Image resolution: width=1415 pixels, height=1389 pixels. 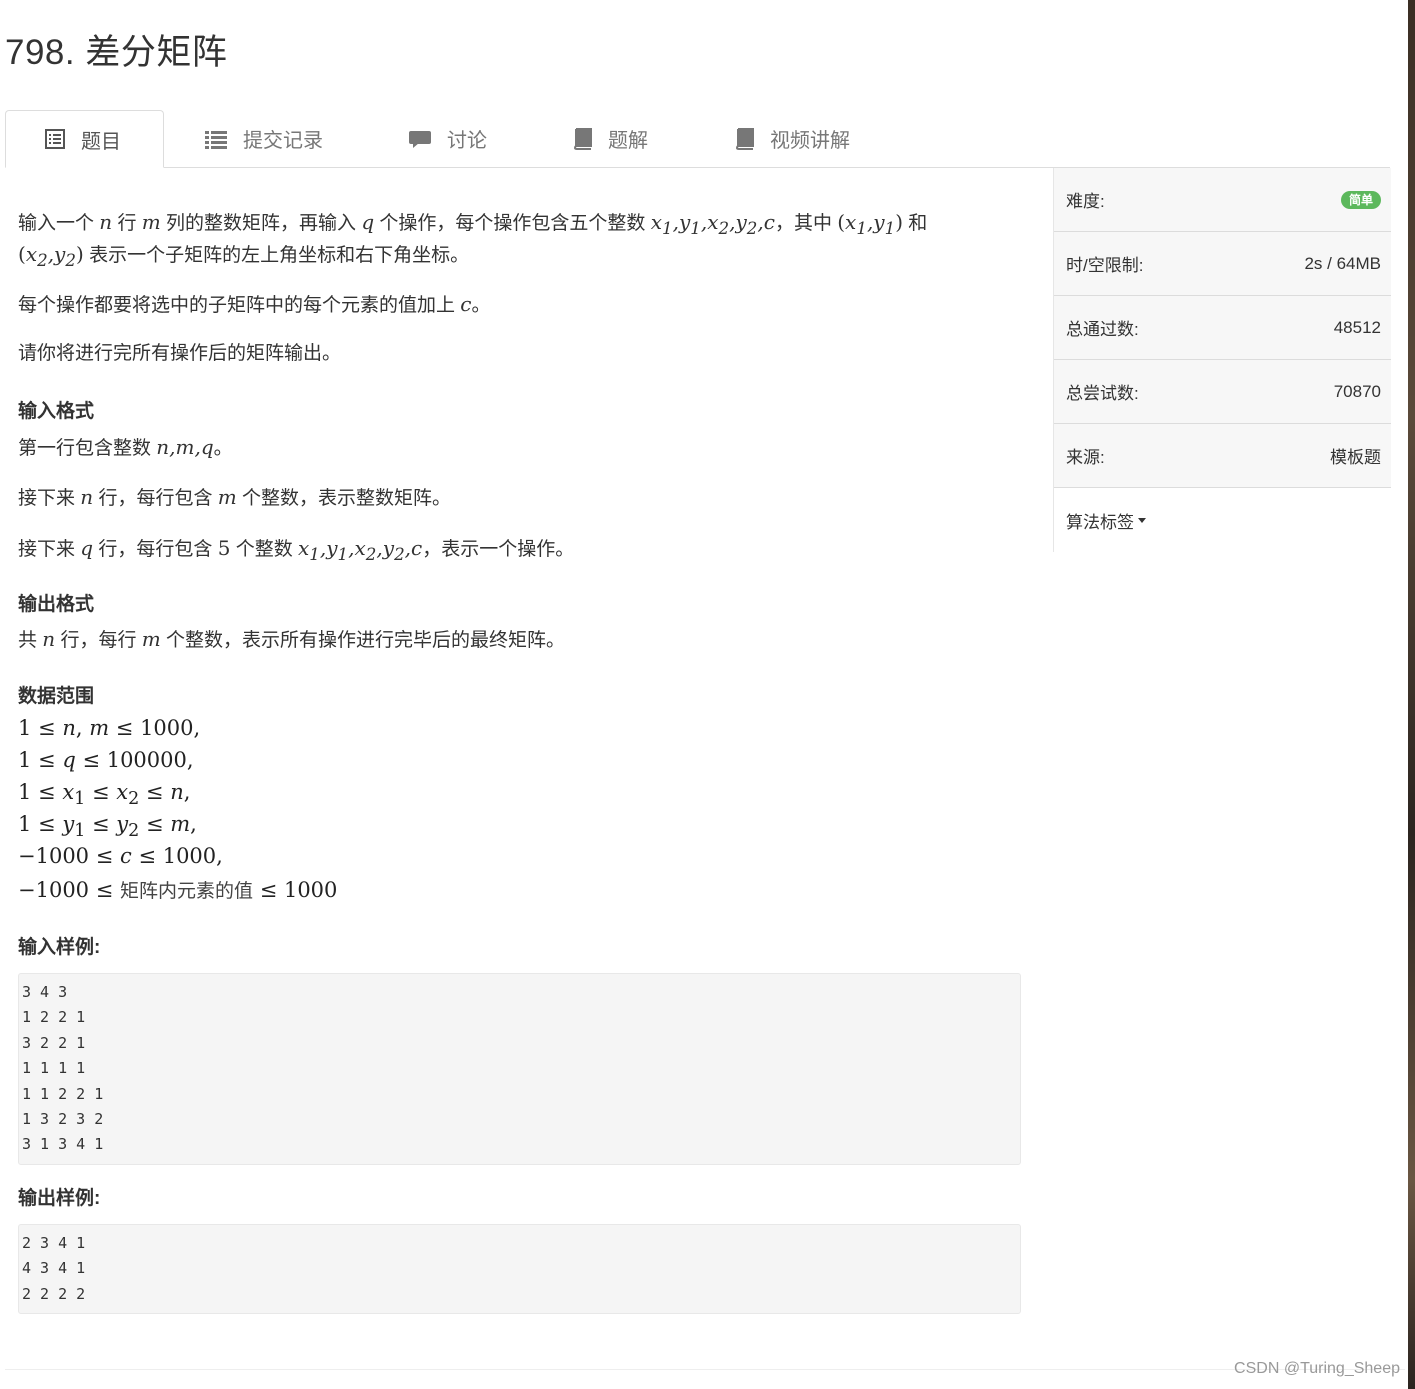 What do you see at coordinates (1411, 694) in the screenshot?
I see `background-strip` at bounding box center [1411, 694].